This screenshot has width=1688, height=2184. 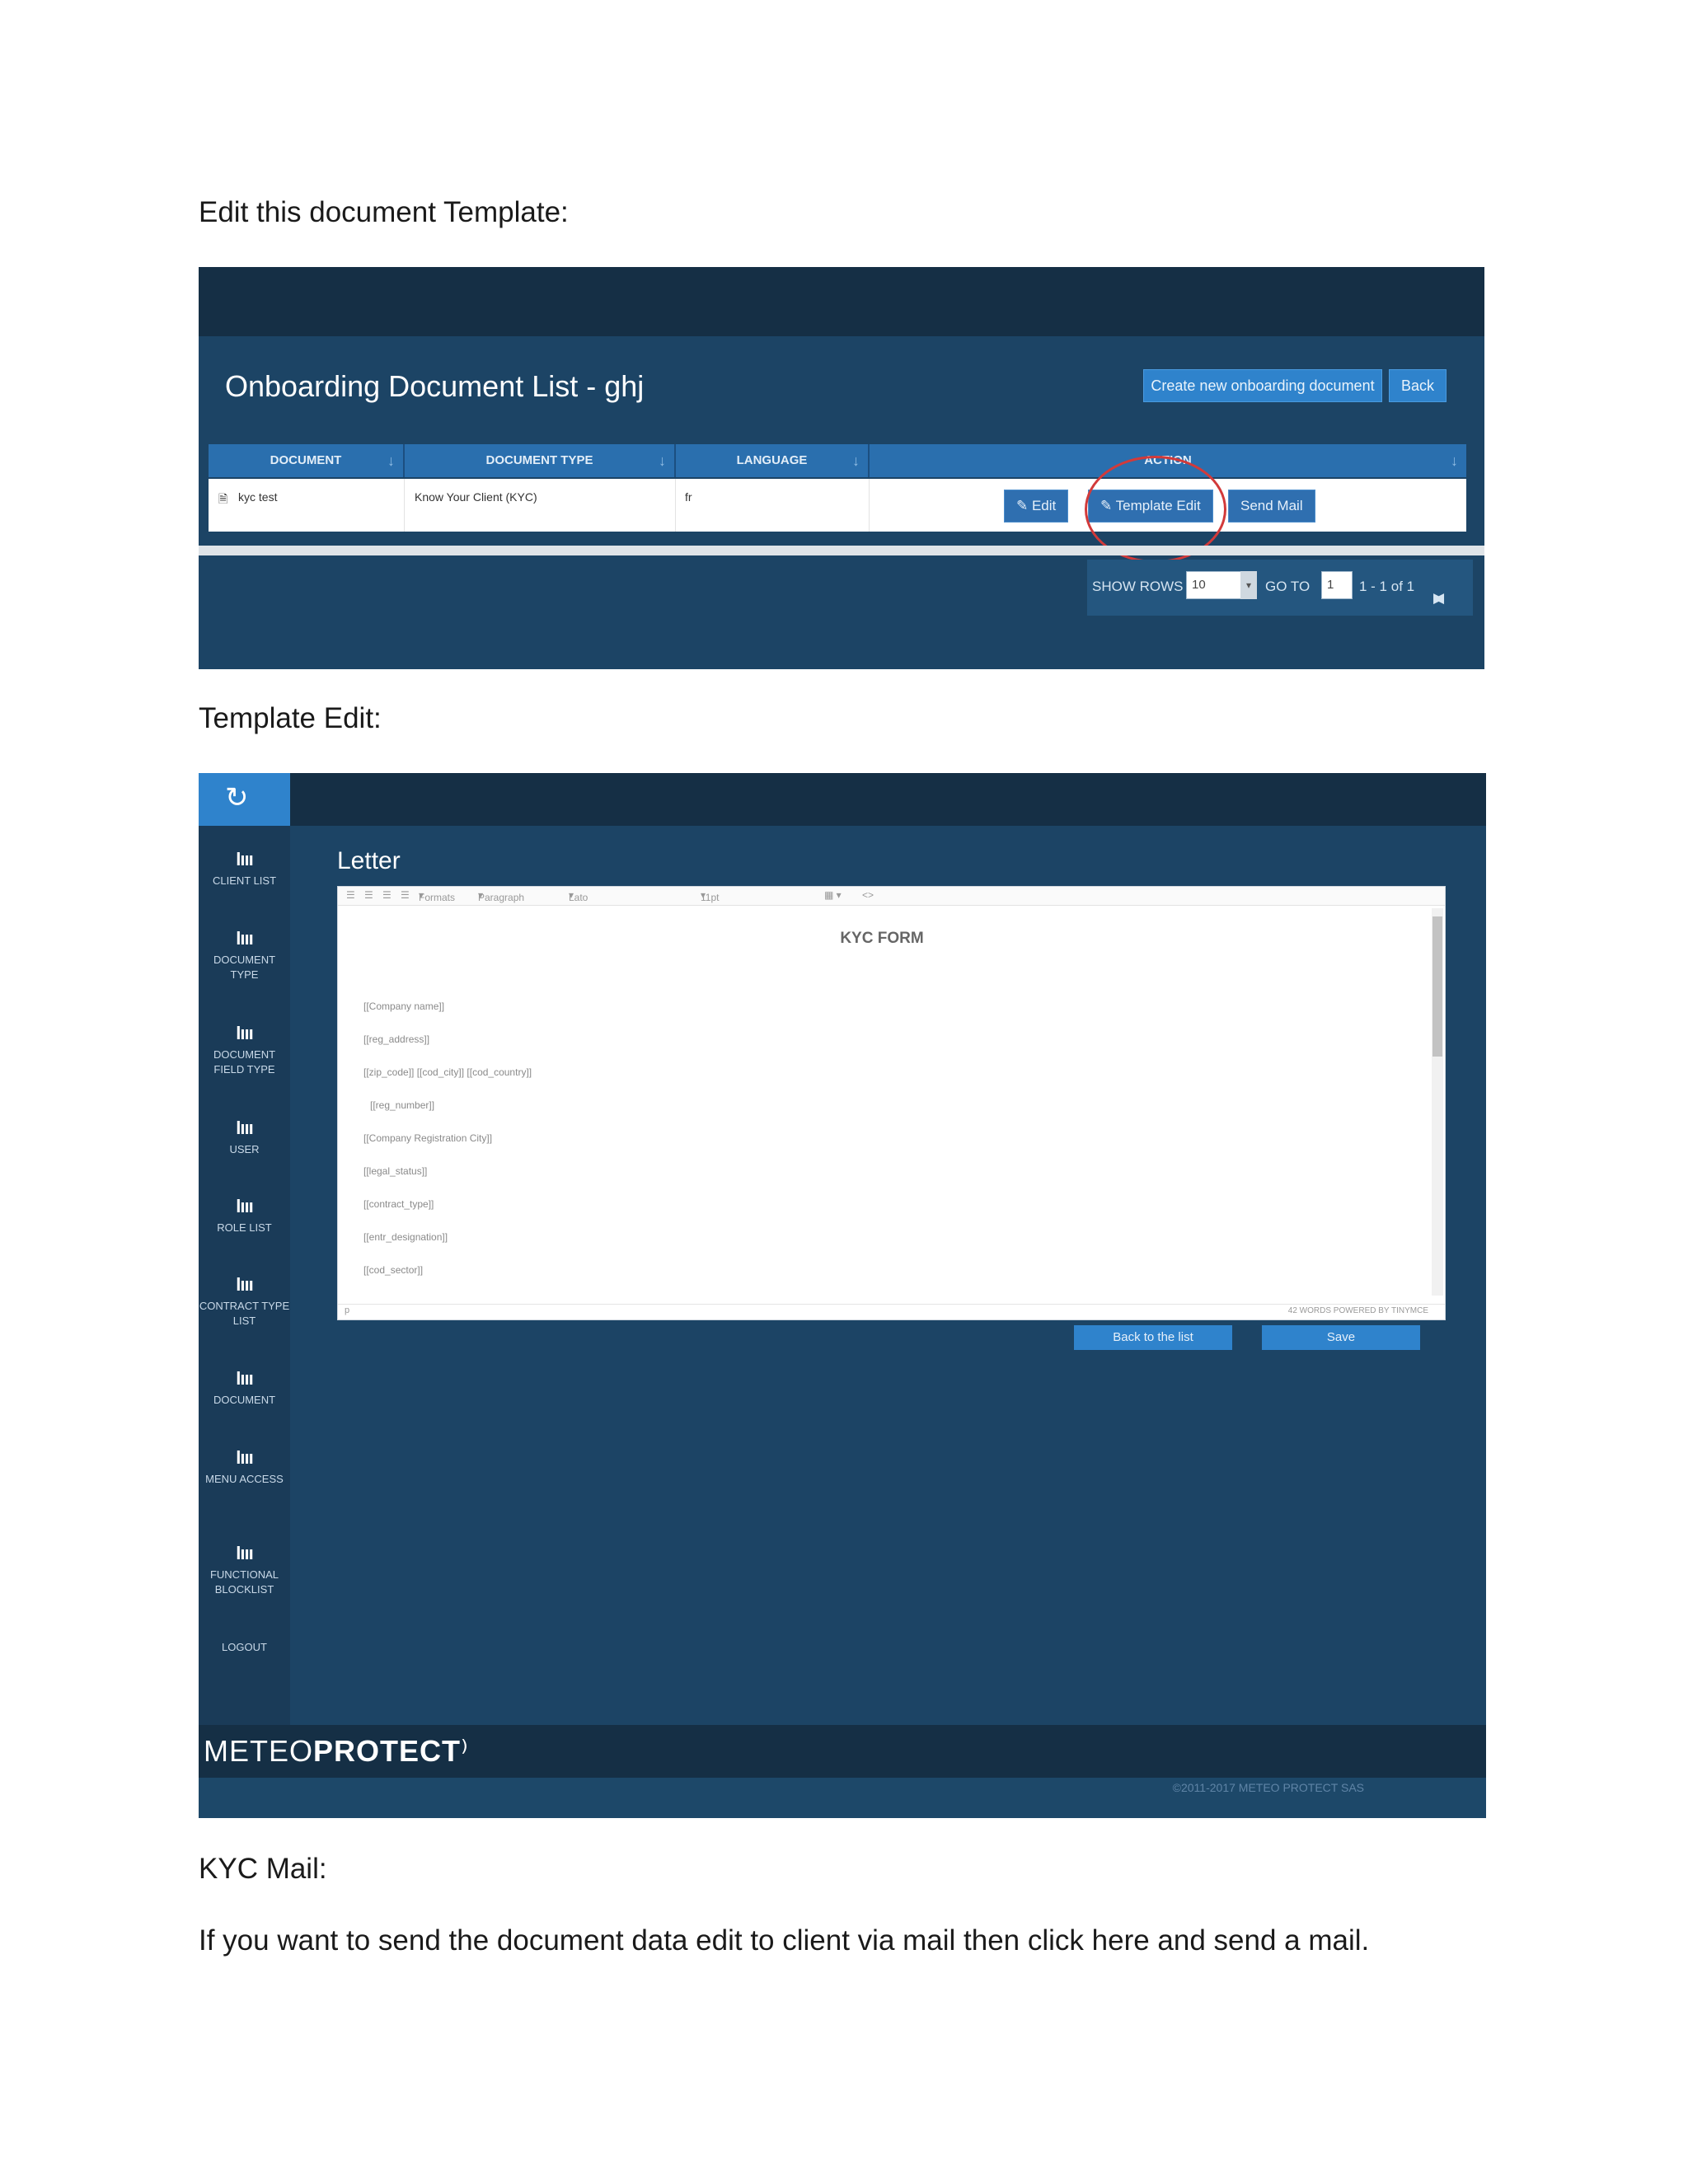 What do you see at coordinates (465, 1751) in the screenshot?
I see `logo-mark-icon: ⁾` at bounding box center [465, 1751].